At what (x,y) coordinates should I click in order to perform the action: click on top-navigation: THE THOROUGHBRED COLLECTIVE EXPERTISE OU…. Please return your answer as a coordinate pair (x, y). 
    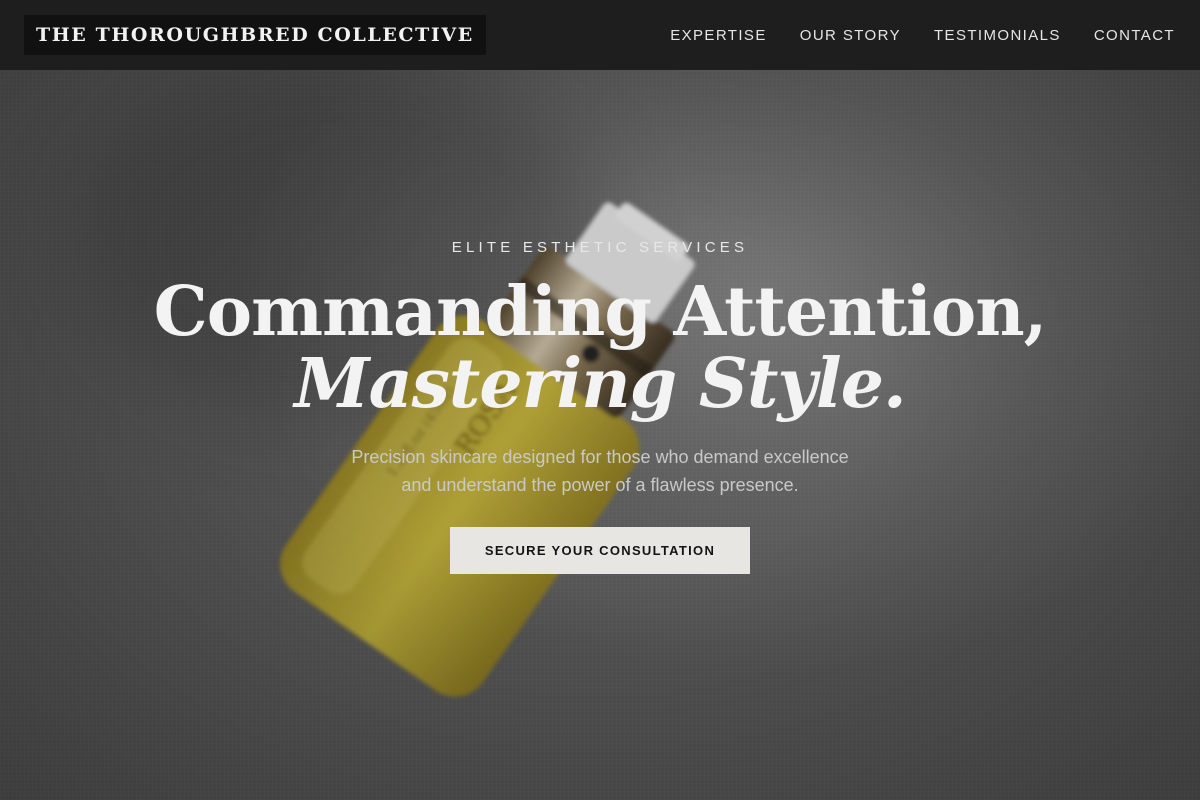
    Looking at the image, I should click on (600, 35).